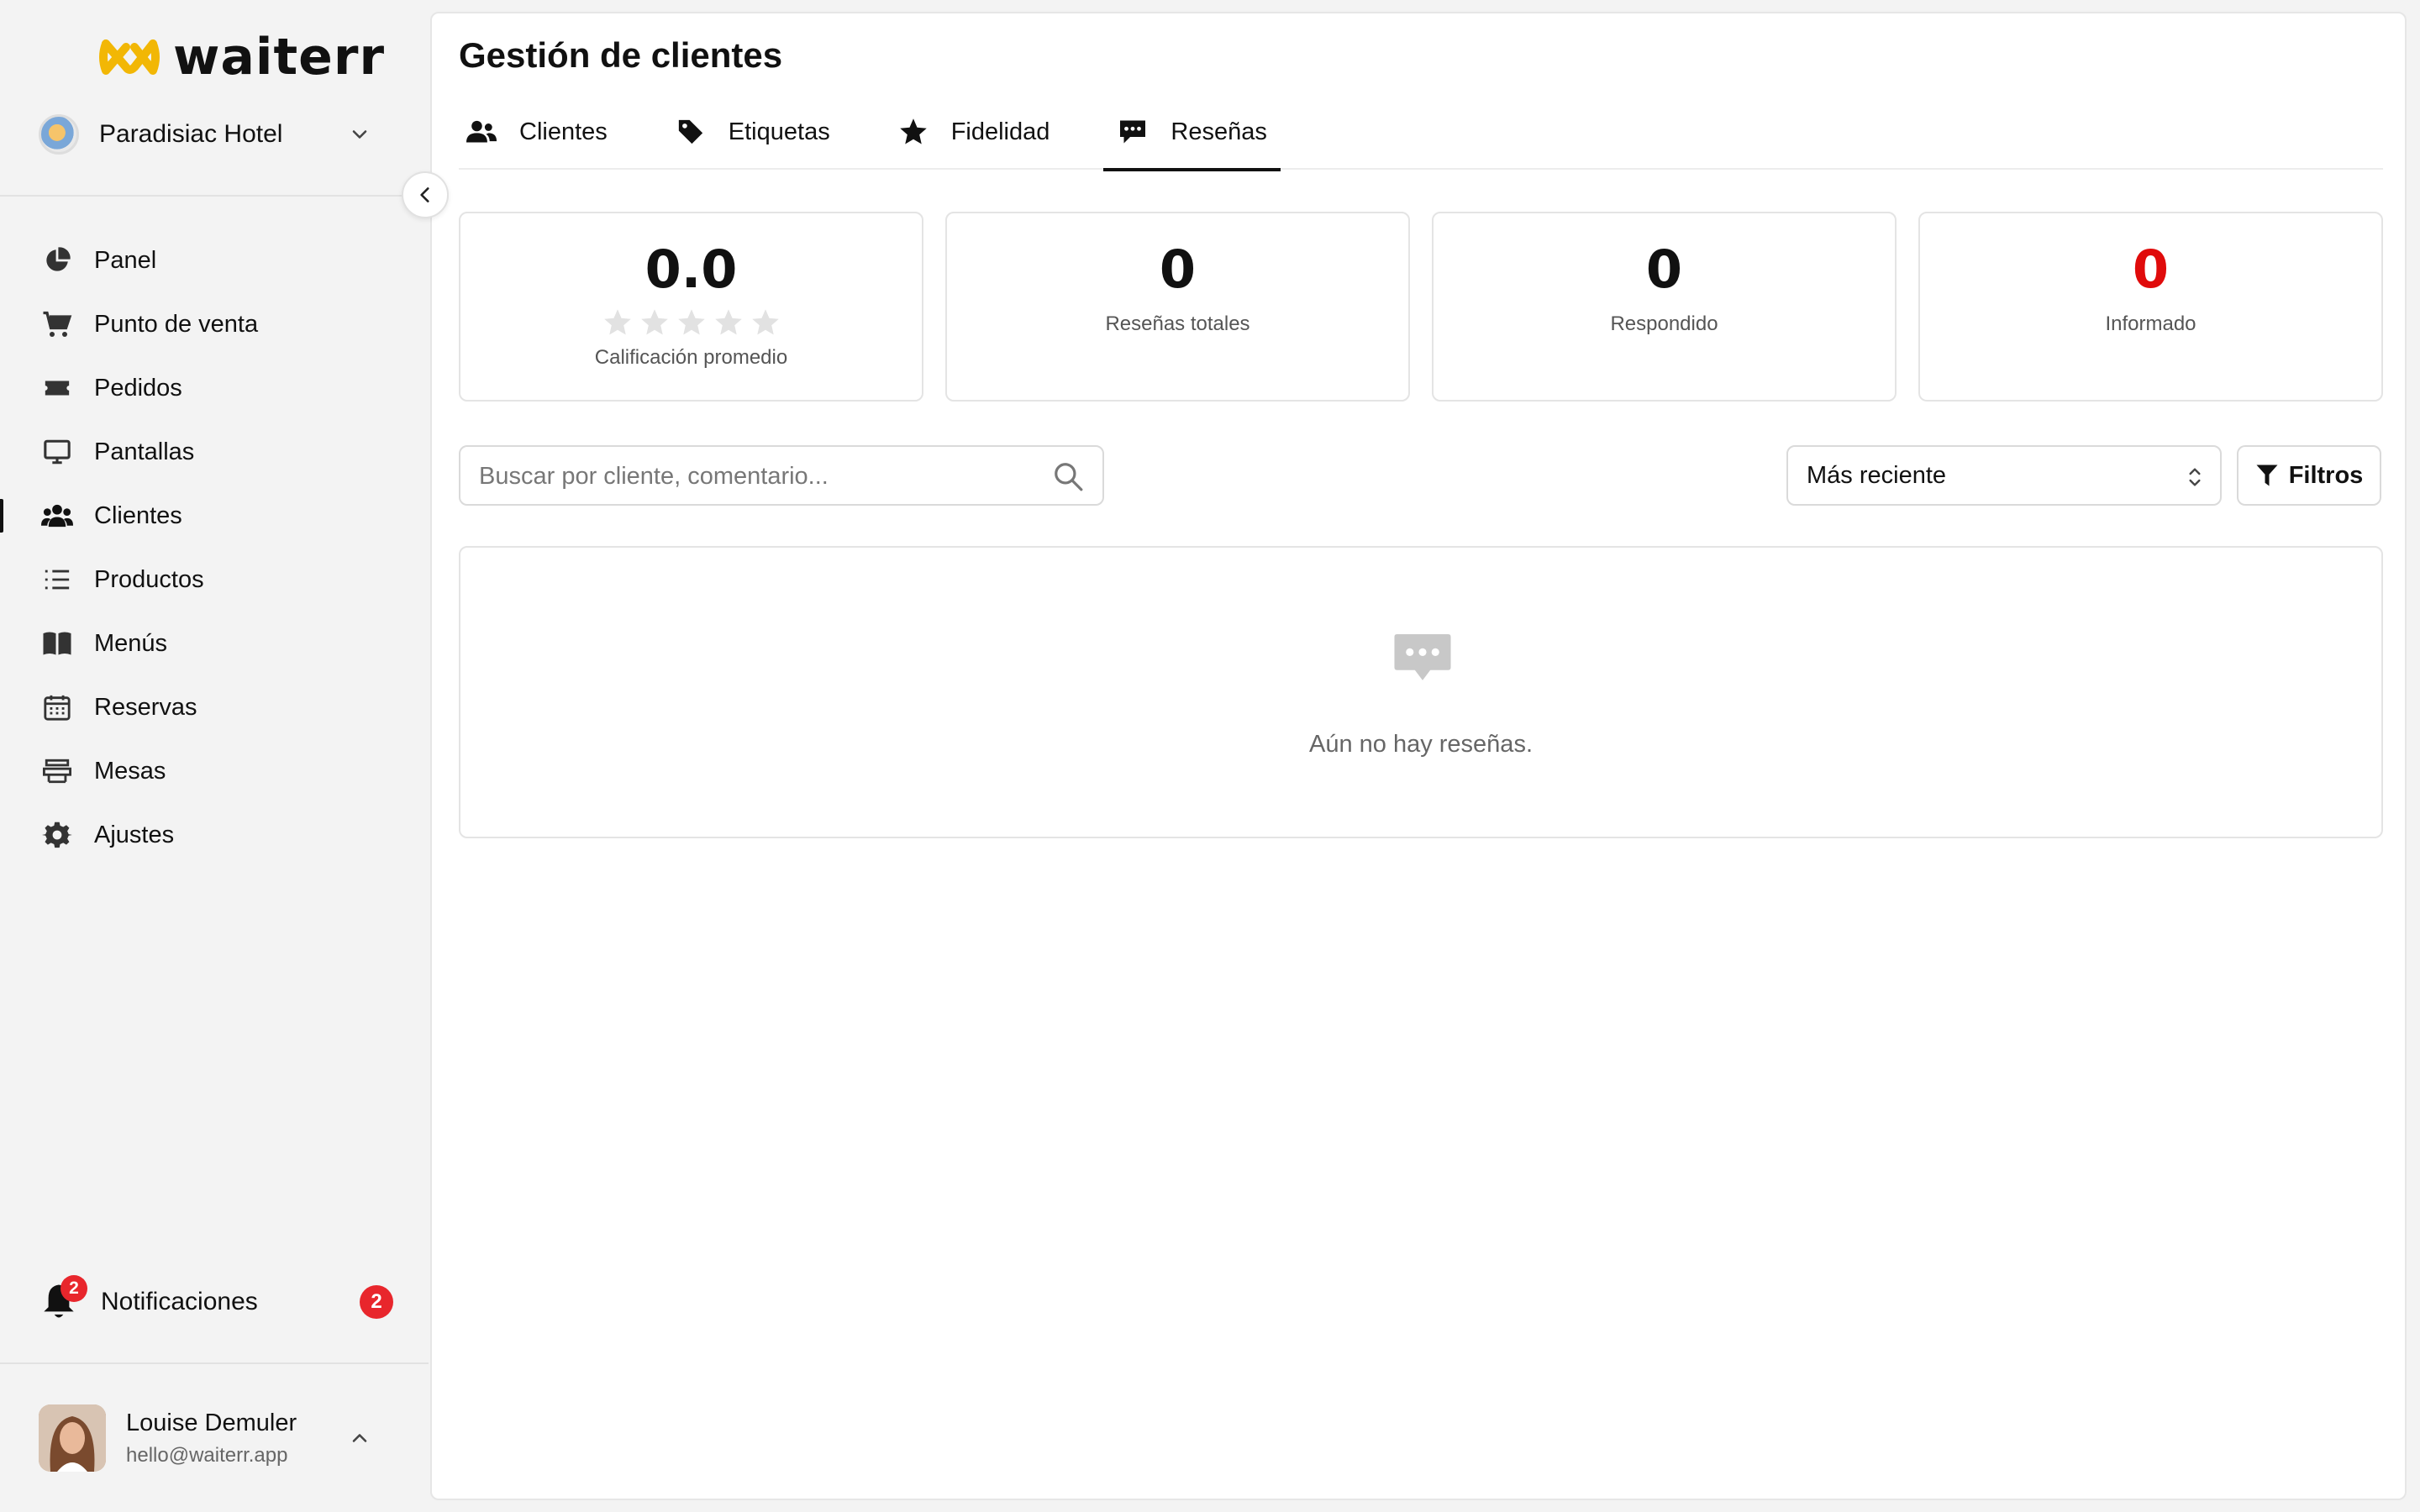  Describe the element at coordinates (57, 835) in the screenshot. I see `gear-icon` at that location.